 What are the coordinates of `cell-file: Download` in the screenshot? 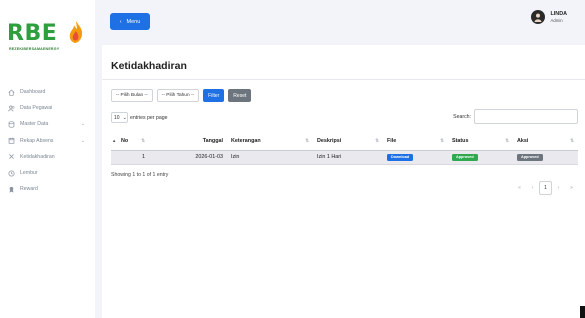 It's located at (415, 157).